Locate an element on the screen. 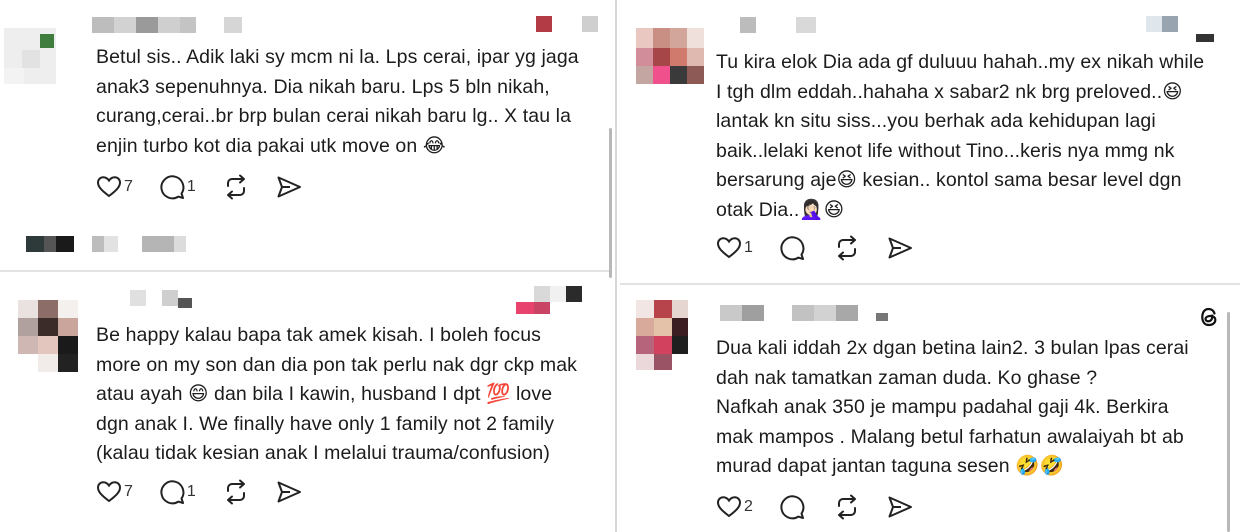  like-count: 1 is located at coordinates (748, 247).